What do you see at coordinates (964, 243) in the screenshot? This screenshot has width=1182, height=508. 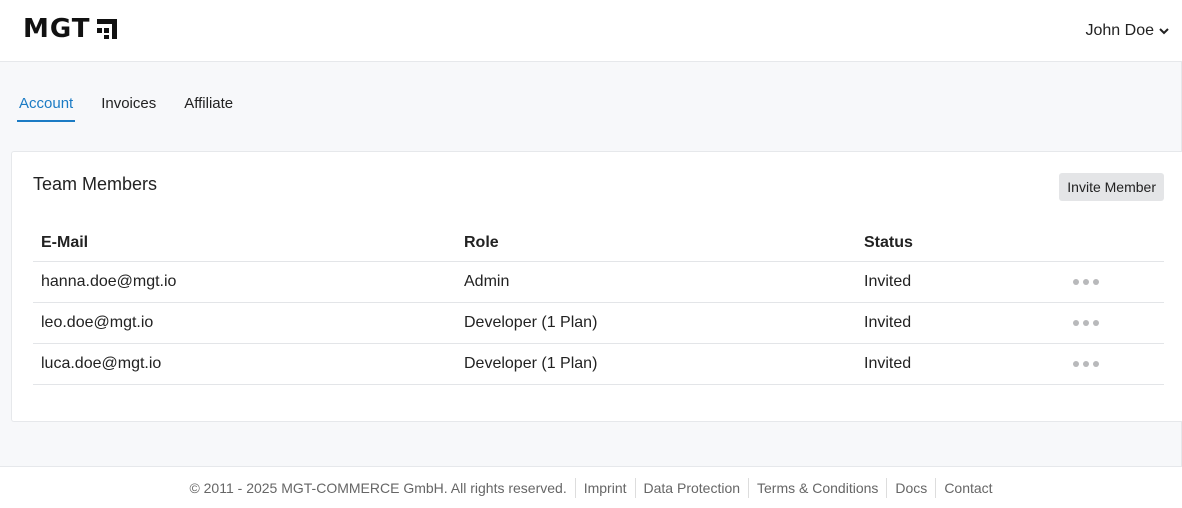 I see `column-header-status: Status` at bounding box center [964, 243].